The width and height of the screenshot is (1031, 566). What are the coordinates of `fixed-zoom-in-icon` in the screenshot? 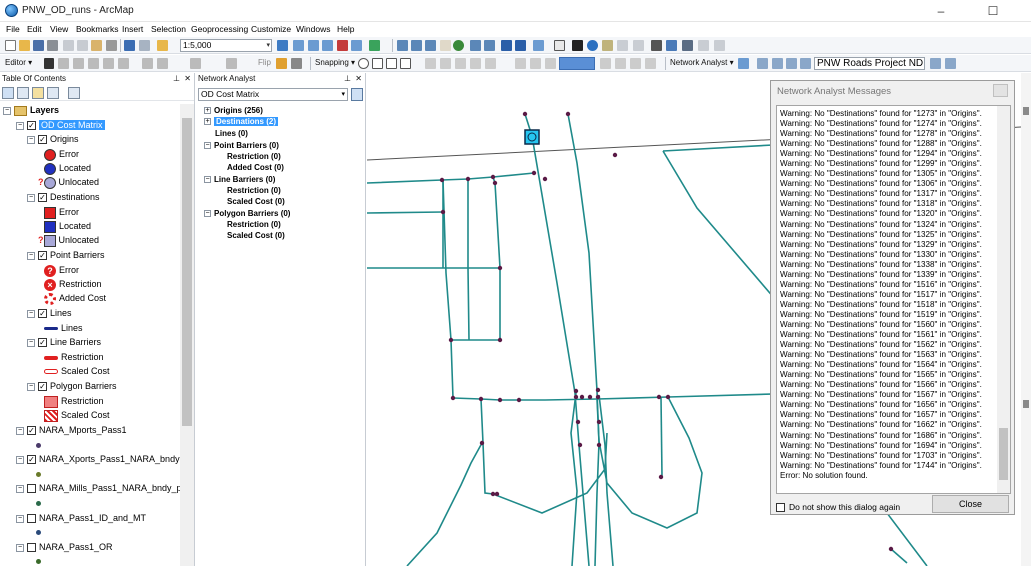 It's located at (430, 45).